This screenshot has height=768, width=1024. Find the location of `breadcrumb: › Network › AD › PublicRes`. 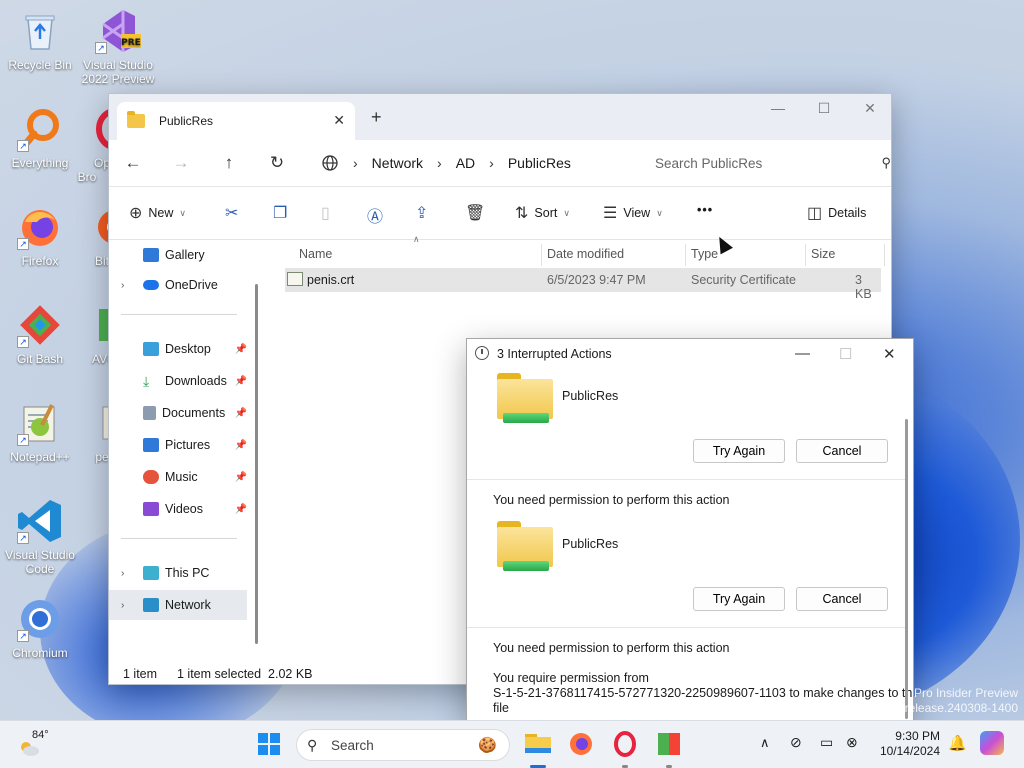

breadcrumb: › Network › AD › PublicRes is located at coordinates (477, 163).